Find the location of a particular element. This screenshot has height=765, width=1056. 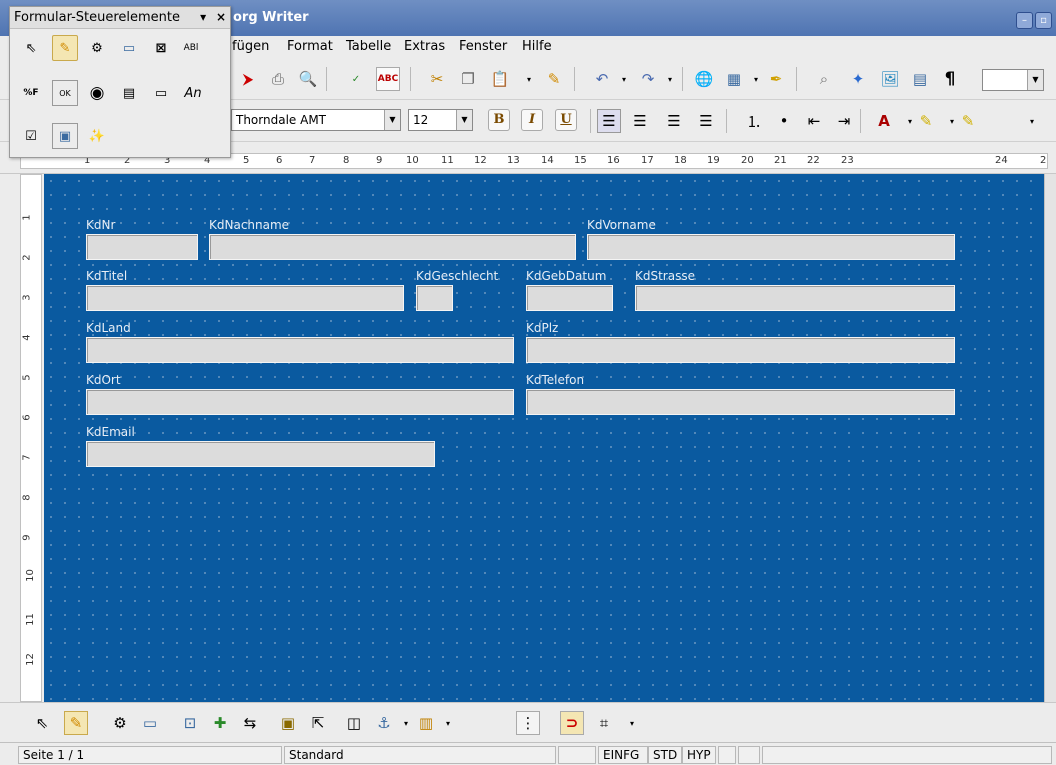

alignment-dropdown-icon: ▾ is located at coordinates (448, 723).